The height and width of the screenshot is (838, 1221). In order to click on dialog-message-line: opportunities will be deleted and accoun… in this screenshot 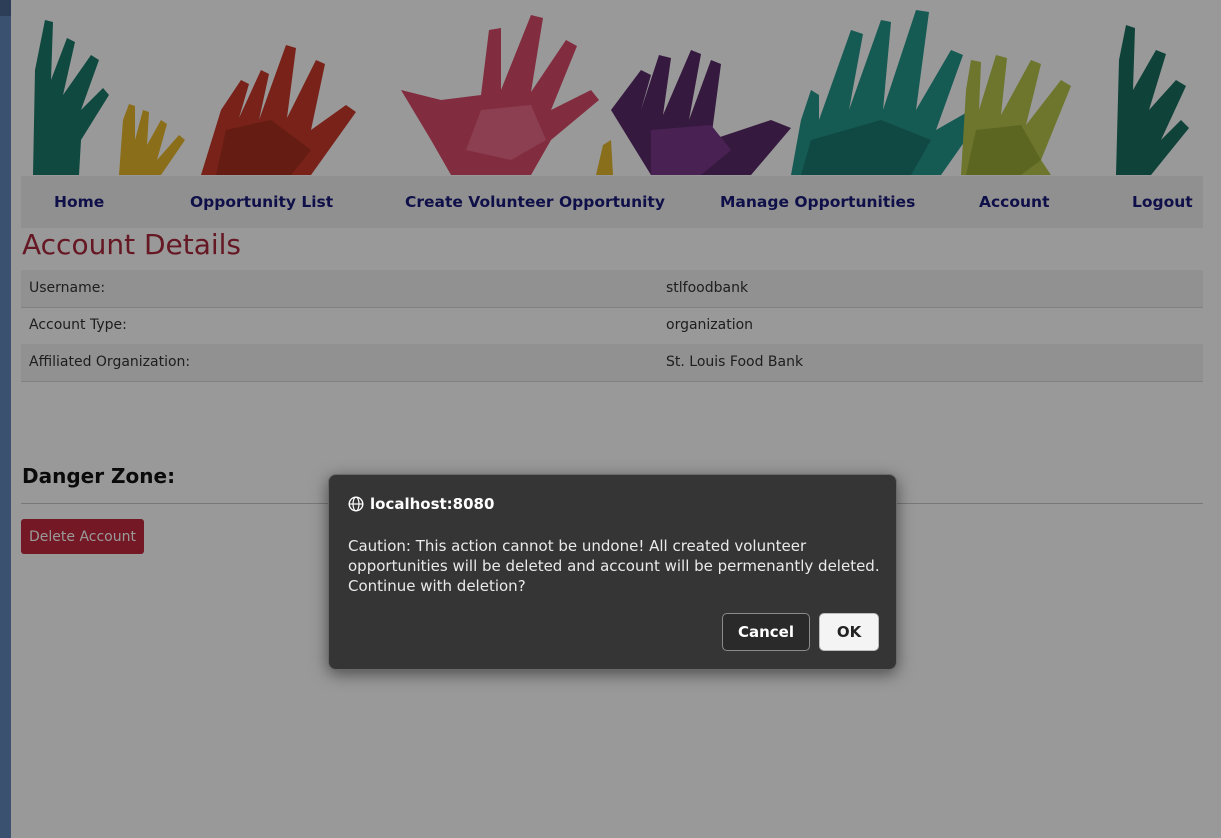, I will do `click(614, 566)`.